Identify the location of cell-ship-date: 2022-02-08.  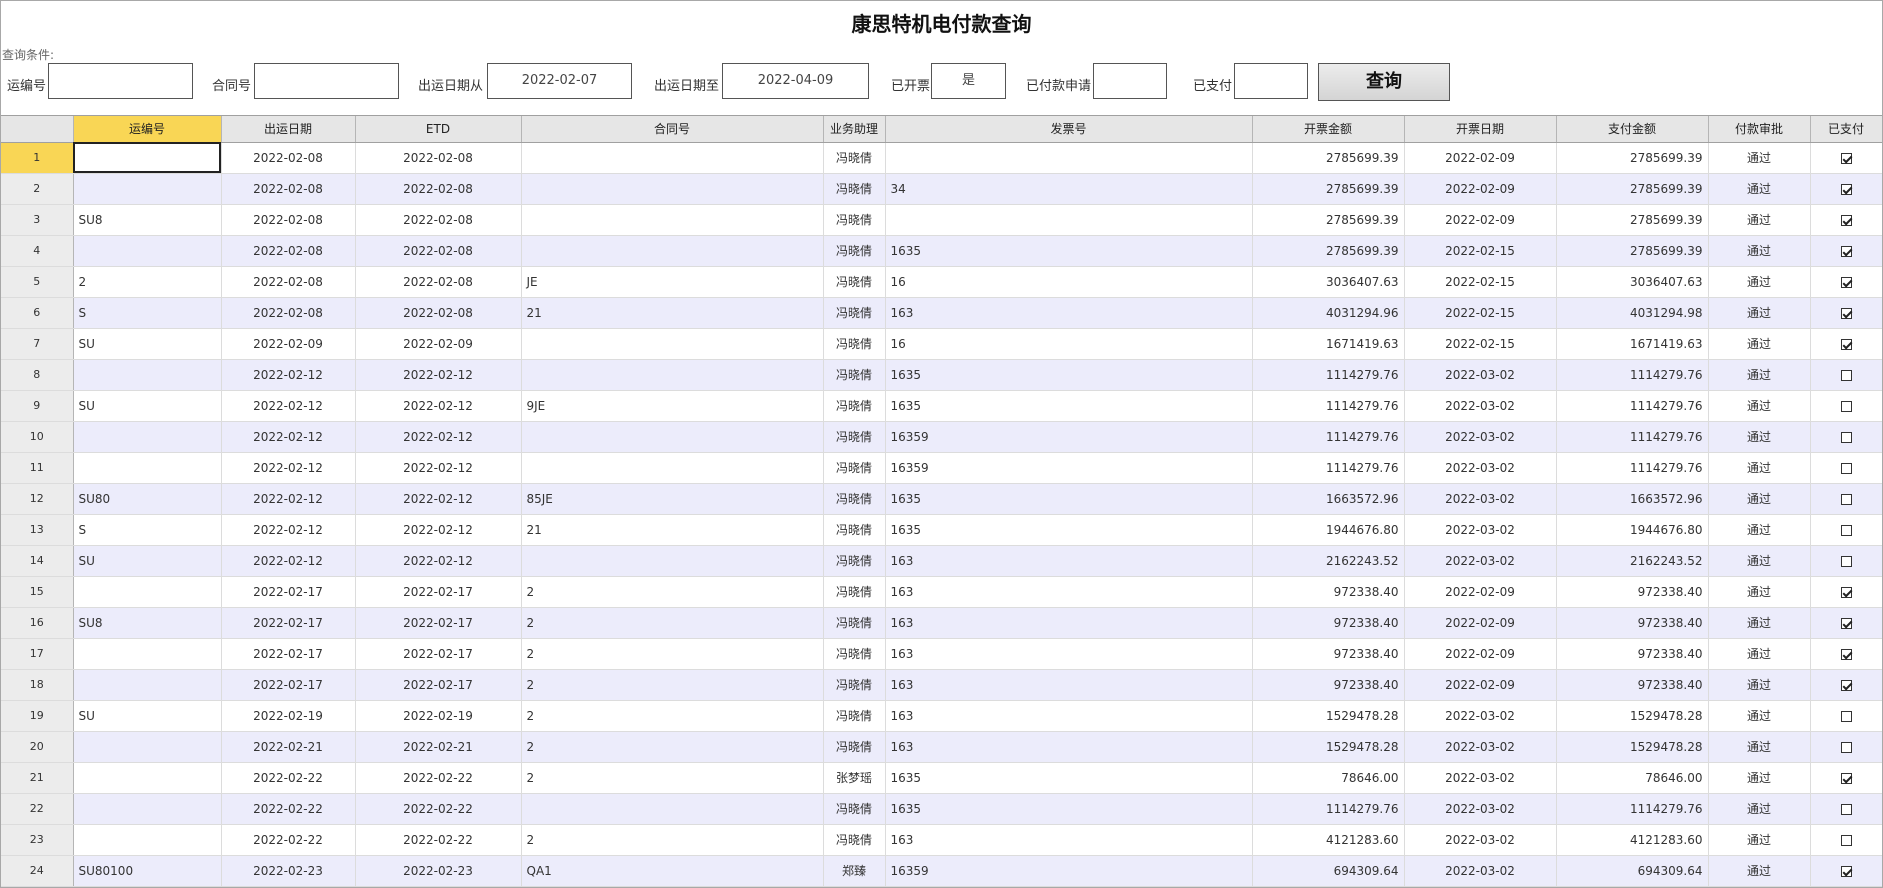
(288, 282).